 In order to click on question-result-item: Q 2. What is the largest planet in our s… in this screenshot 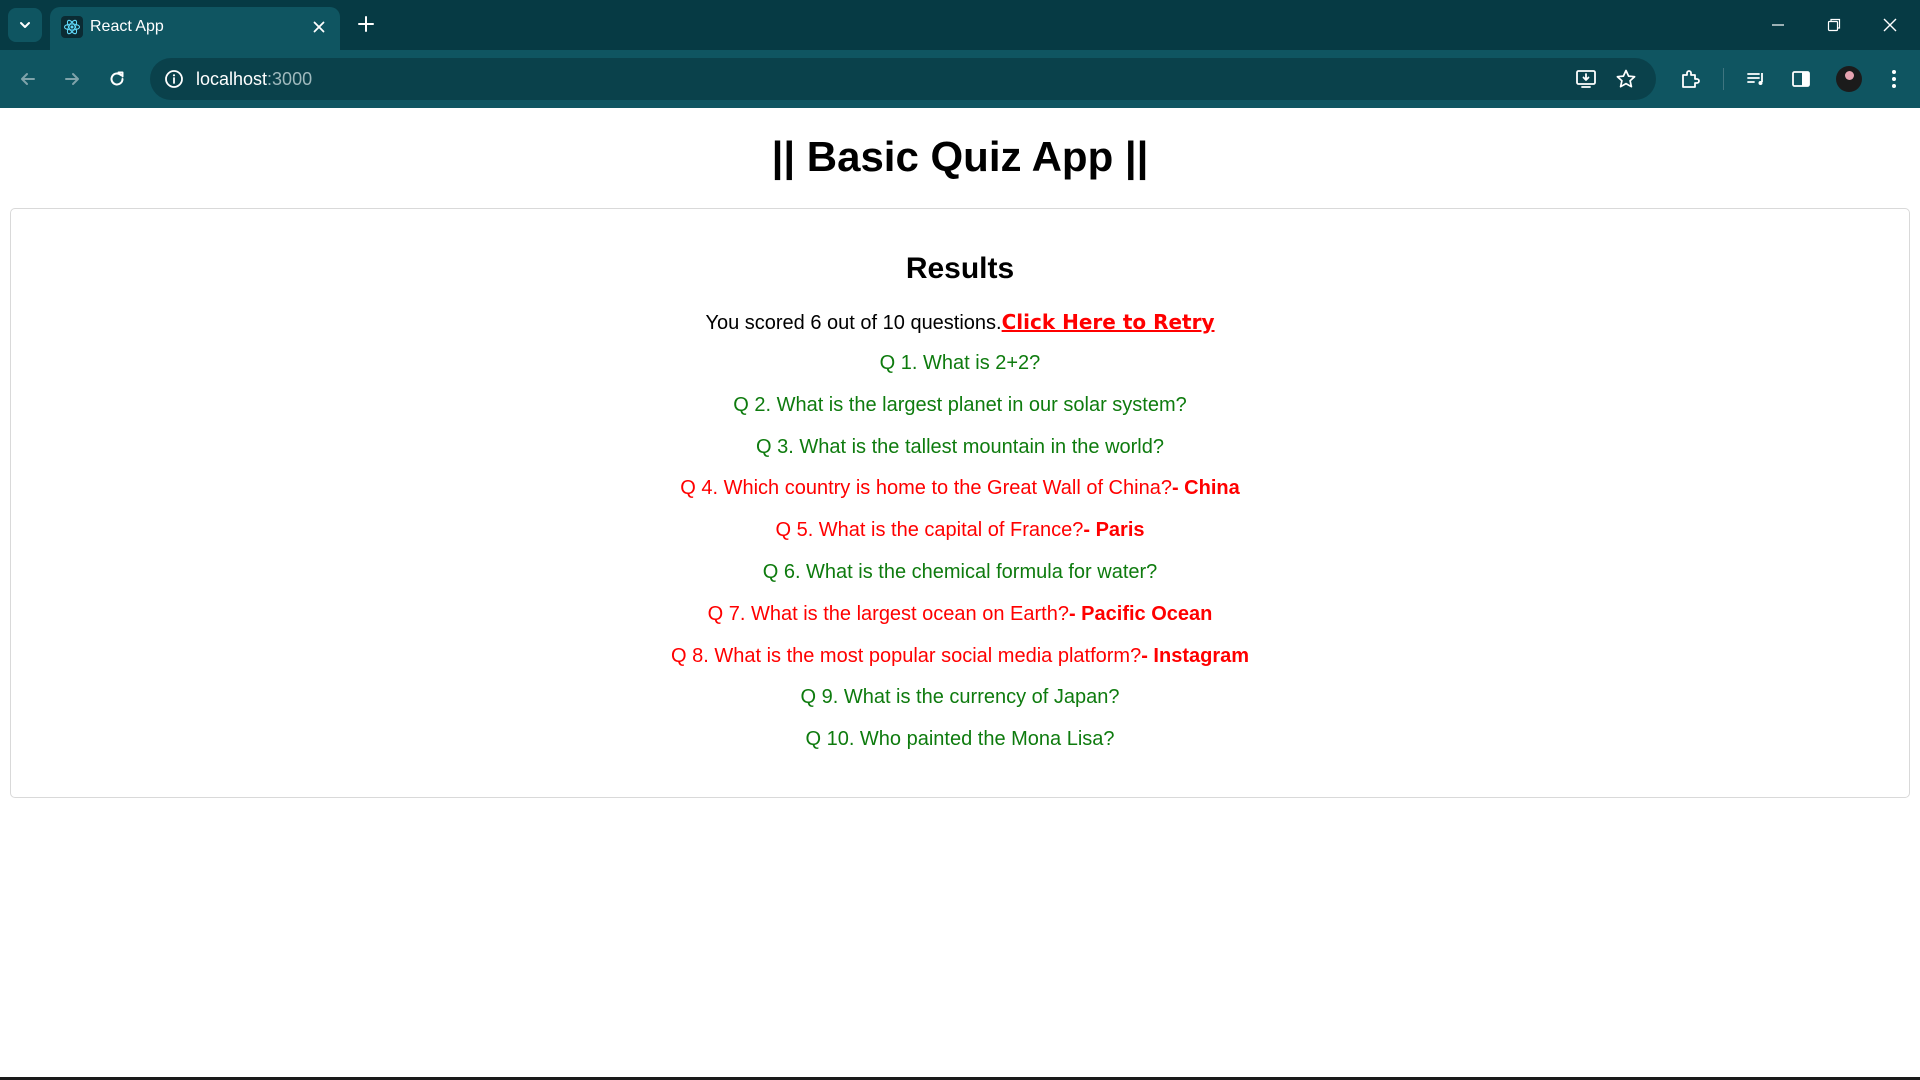, I will do `click(960, 414)`.